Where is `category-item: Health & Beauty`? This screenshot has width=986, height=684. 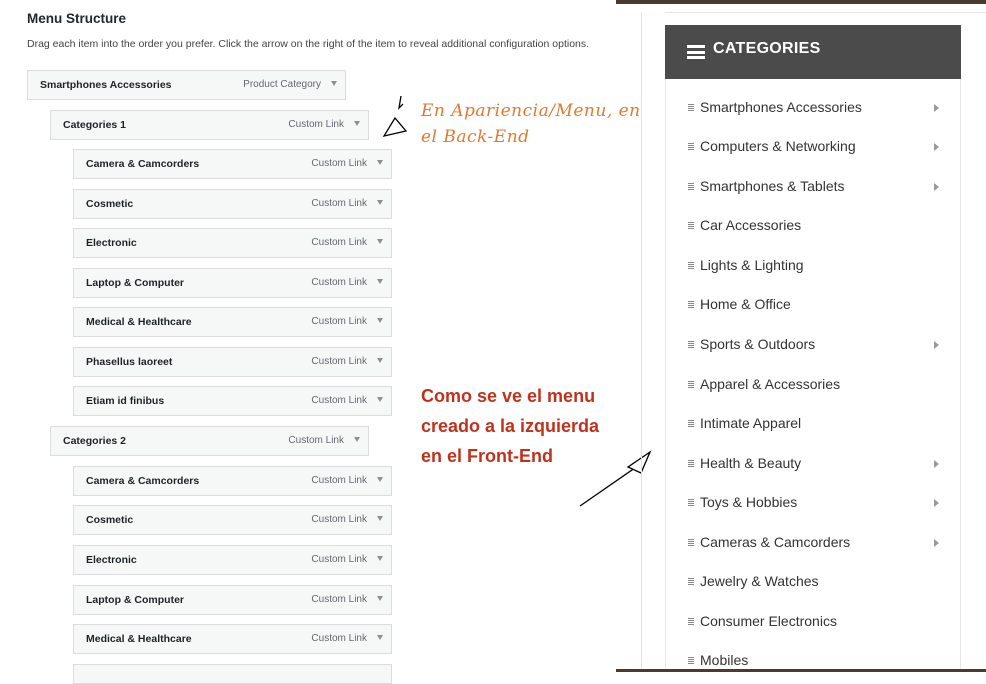 category-item: Health & Beauty is located at coordinates (818, 465).